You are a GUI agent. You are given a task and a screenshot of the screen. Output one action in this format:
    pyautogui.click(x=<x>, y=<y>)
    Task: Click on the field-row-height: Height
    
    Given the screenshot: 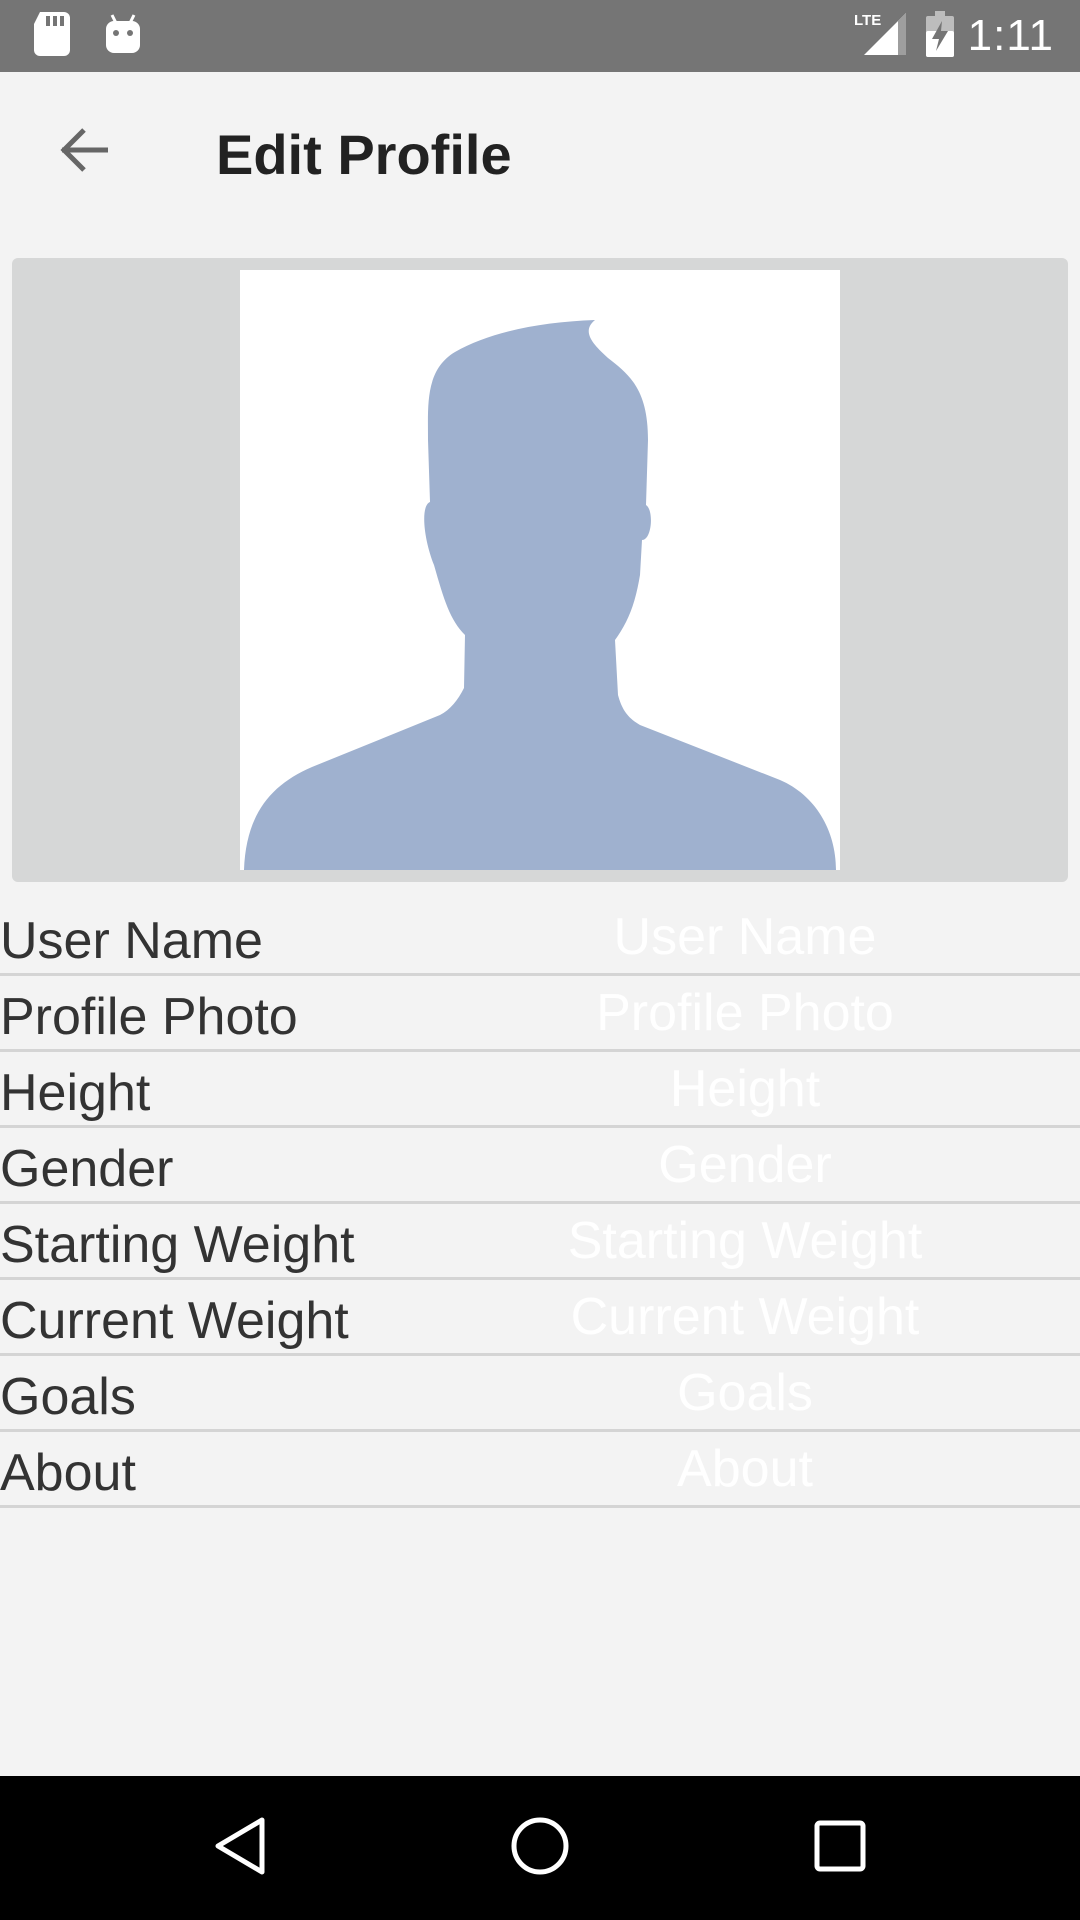 What is the action you would take?
    pyautogui.click(x=540, y=1090)
    